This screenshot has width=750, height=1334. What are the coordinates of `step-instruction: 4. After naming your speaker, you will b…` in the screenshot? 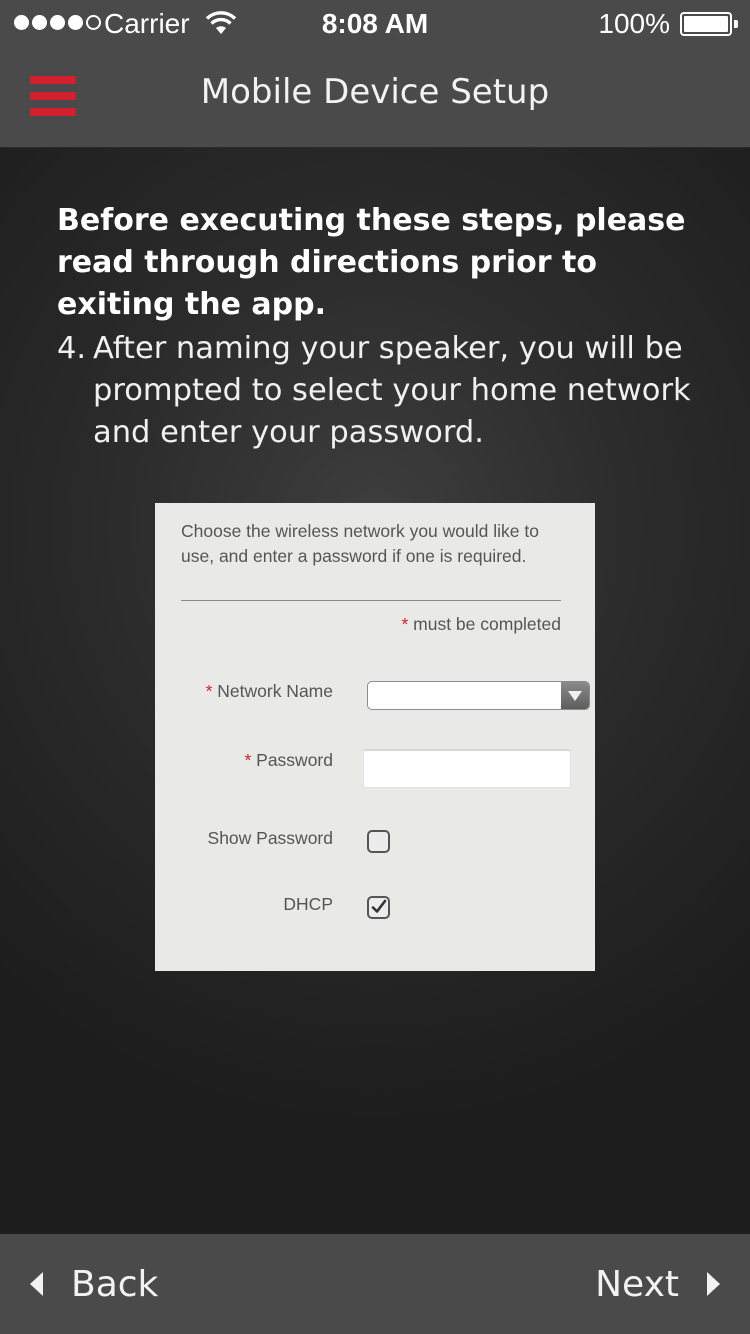 It's located at (387, 391).